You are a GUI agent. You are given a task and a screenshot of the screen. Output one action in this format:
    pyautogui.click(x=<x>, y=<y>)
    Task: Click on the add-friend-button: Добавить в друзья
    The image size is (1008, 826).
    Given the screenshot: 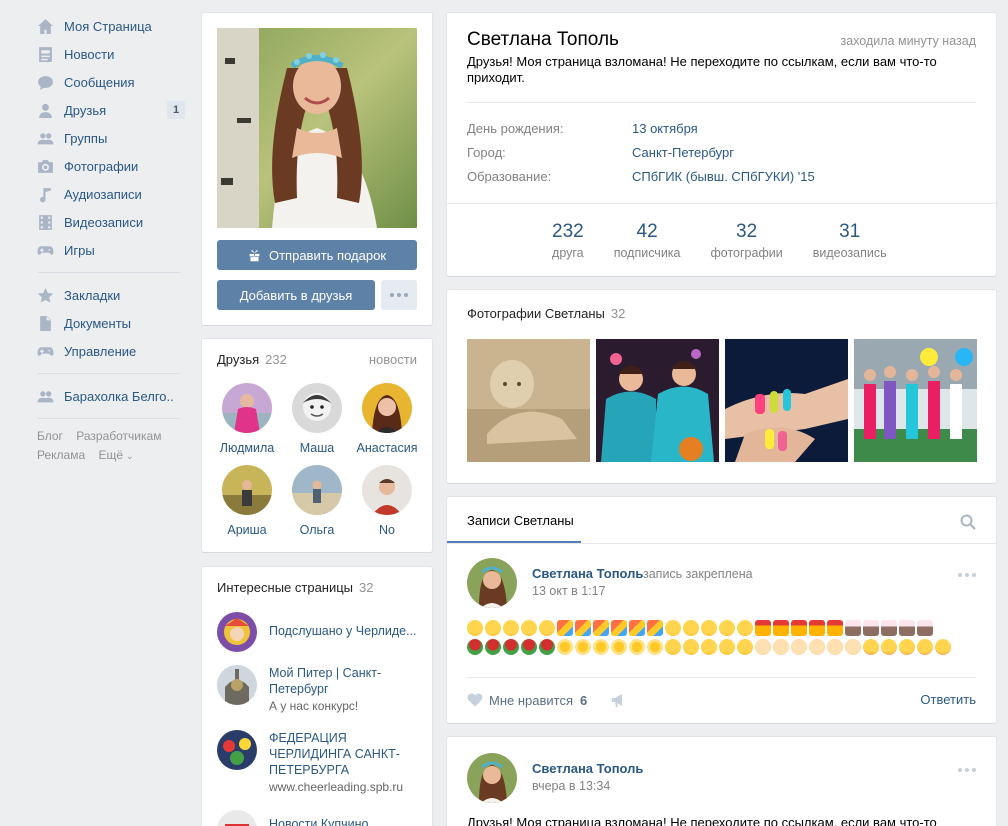 What is the action you would take?
    pyautogui.click(x=296, y=295)
    